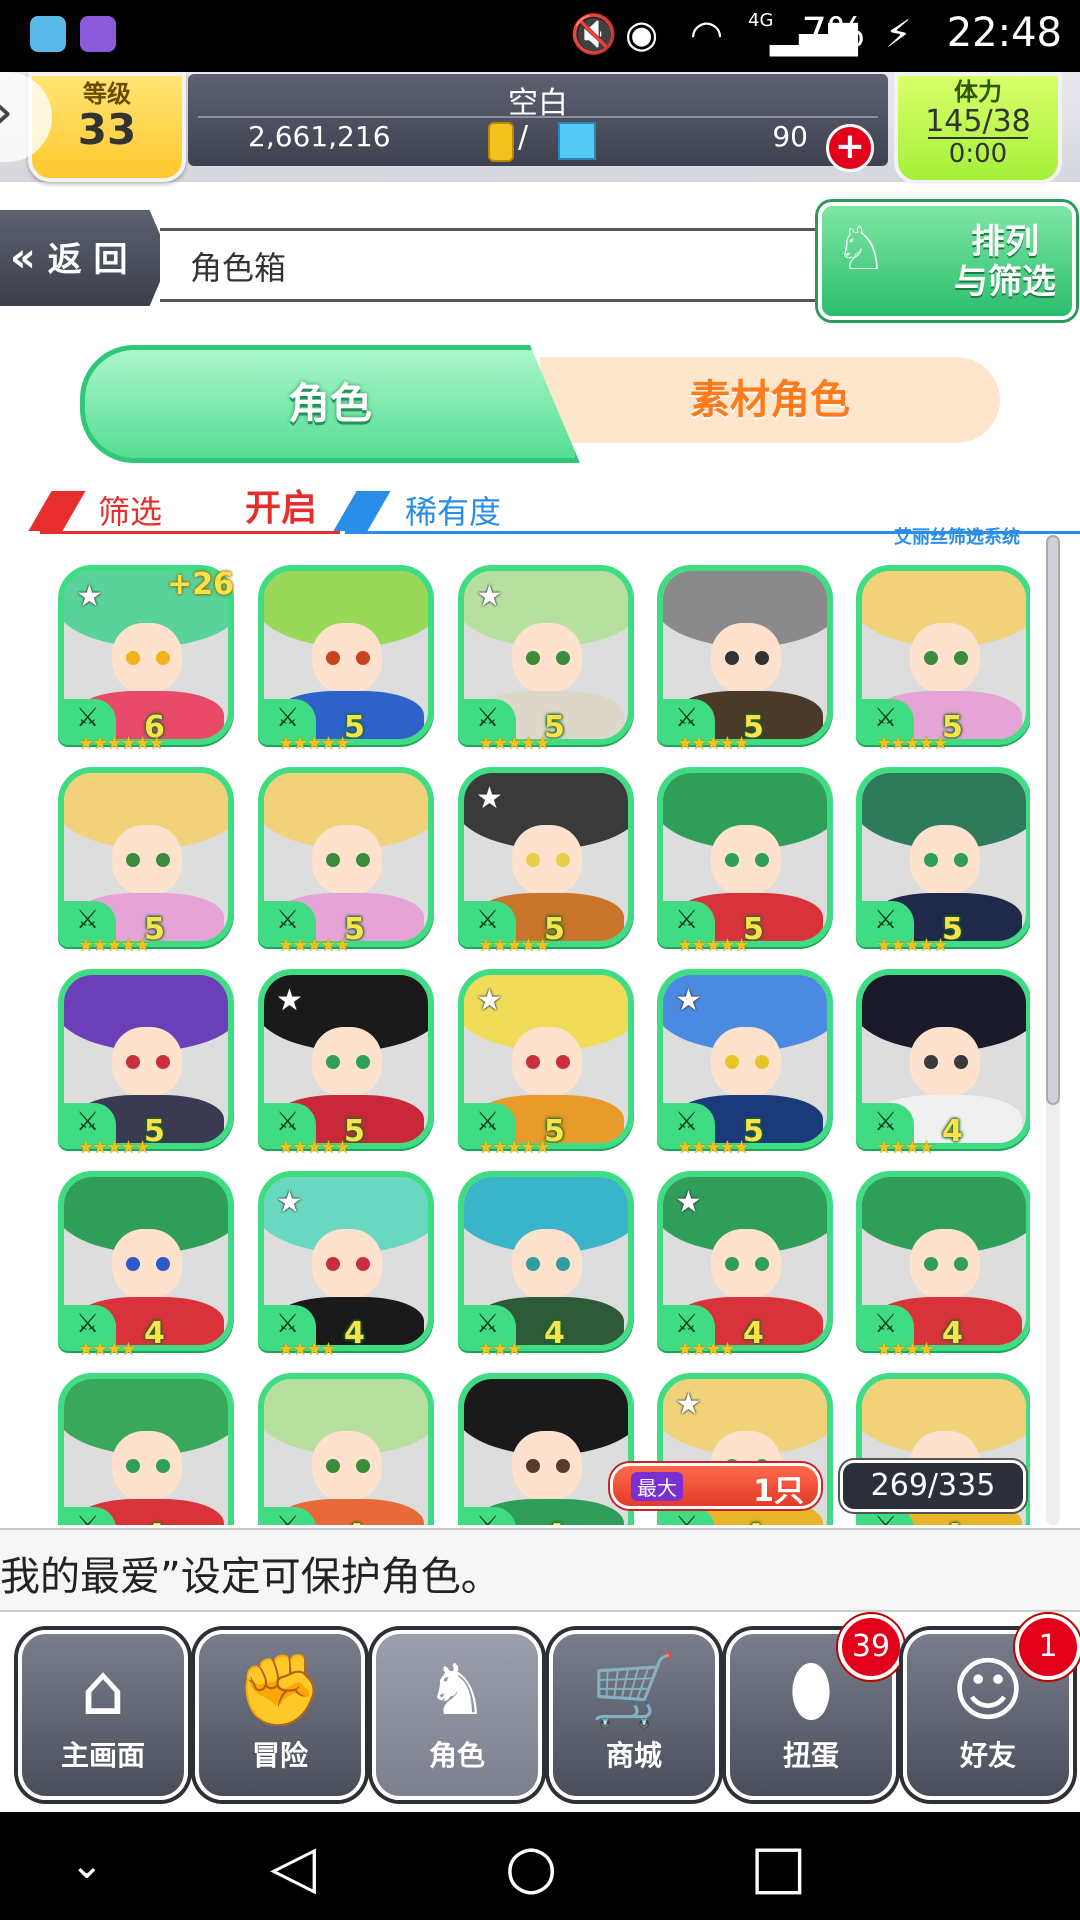 Image resolution: width=1080 pixels, height=1920 pixels. I want to click on mute-icon: 🔇, so click(594, 34).